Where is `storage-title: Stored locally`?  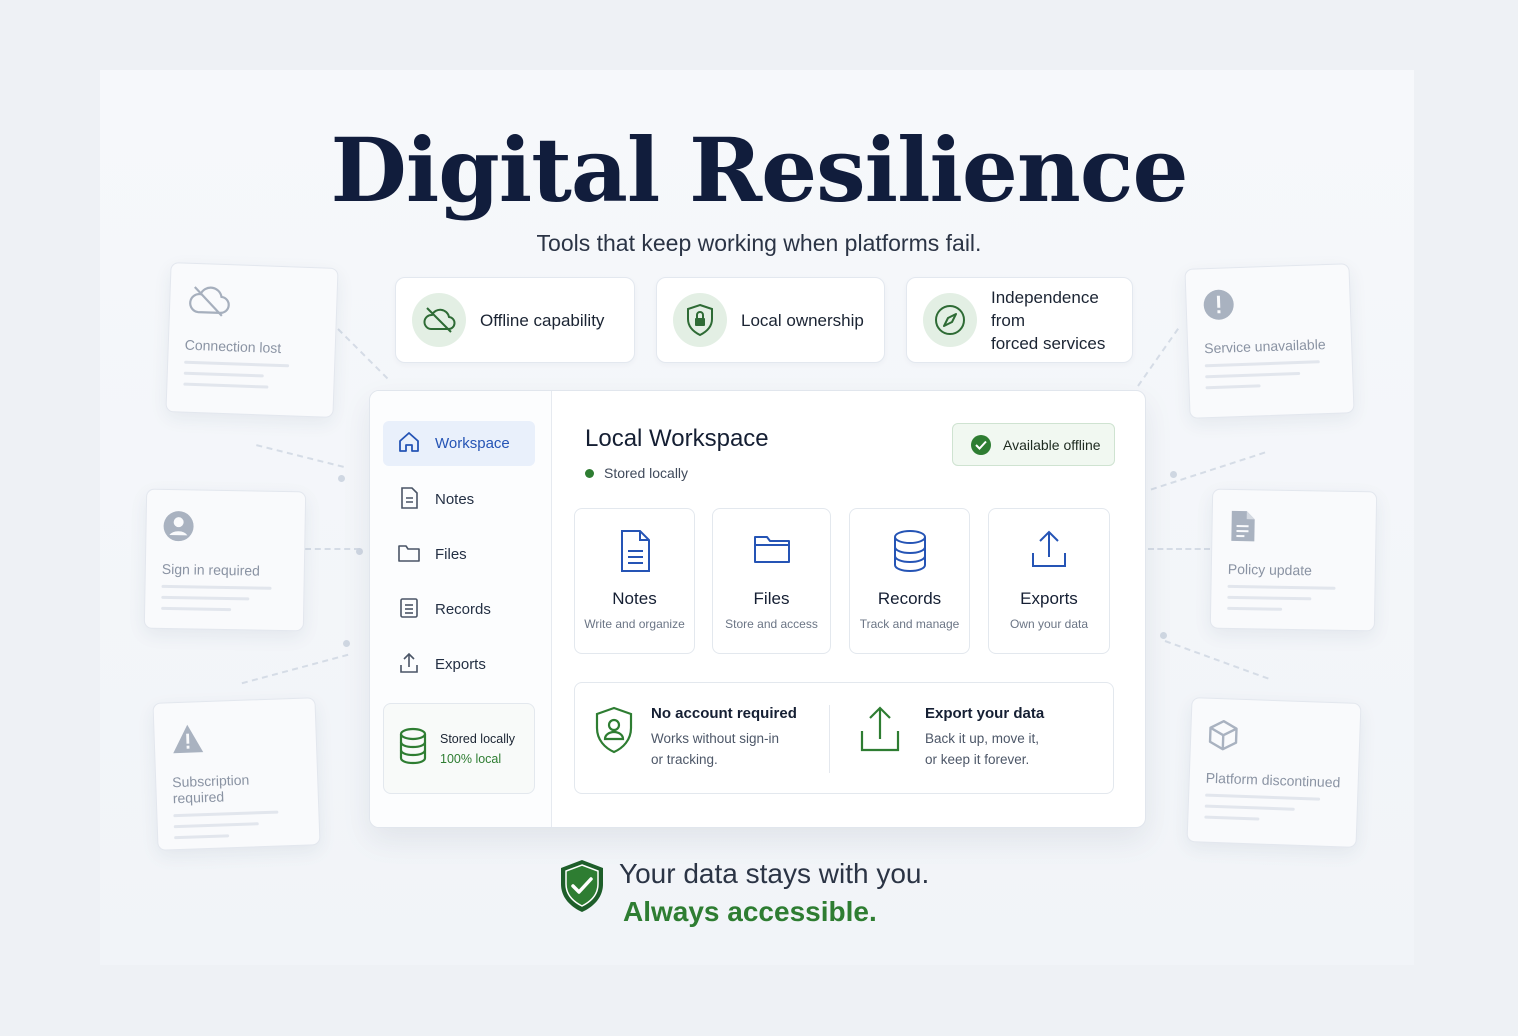 storage-title: Stored locally is located at coordinates (478, 738).